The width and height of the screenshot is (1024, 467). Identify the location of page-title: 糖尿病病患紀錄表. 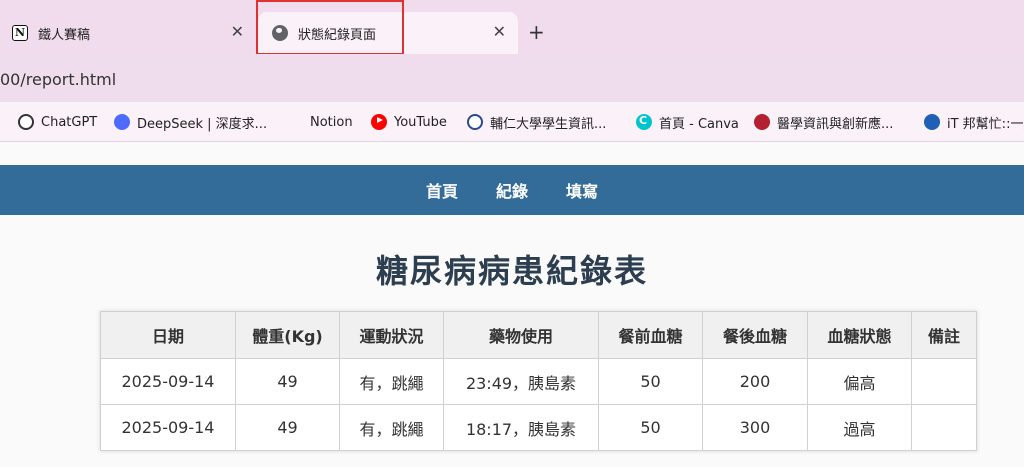
(511, 271).